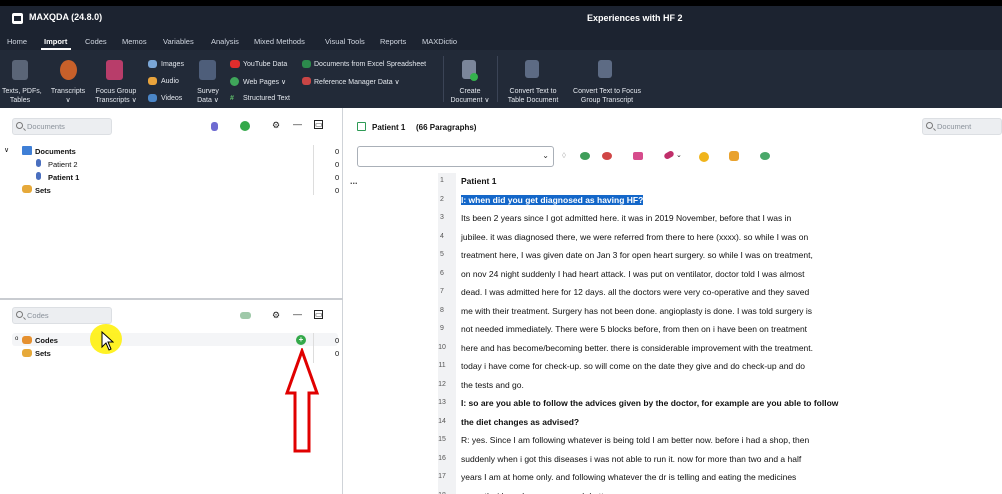 Image resolution: width=1002 pixels, height=494 pixels. What do you see at coordinates (439, 41) in the screenshot?
I see `menu-maxdictio: MAXDictio` at bounding box center [439, 41].